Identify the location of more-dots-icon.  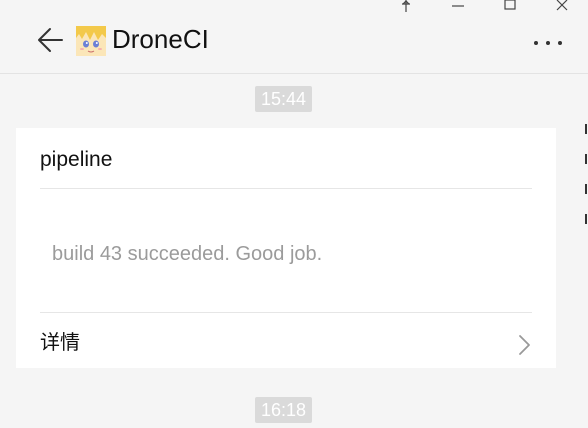
(548, 43).